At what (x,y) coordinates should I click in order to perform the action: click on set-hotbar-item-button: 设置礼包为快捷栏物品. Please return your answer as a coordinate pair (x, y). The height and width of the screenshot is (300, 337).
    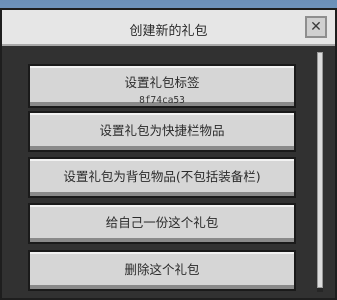
    Looking at the image, I should click on (162, 131).